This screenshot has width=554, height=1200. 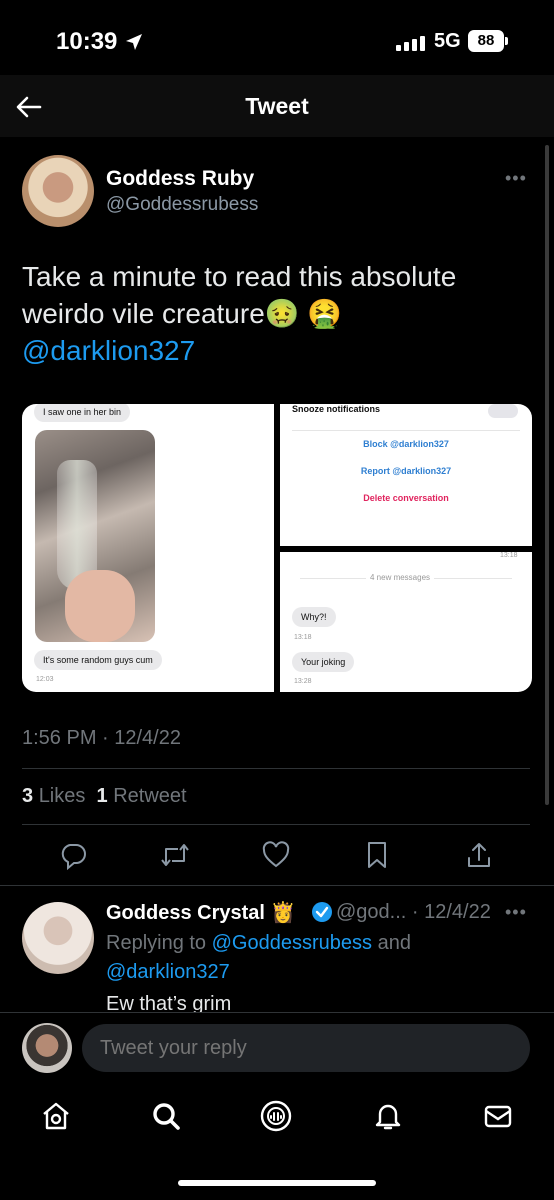 What do you see at coordinates (95, 536) in the screenshot?
I see `chat-photo` at bounding box center [95, 536].